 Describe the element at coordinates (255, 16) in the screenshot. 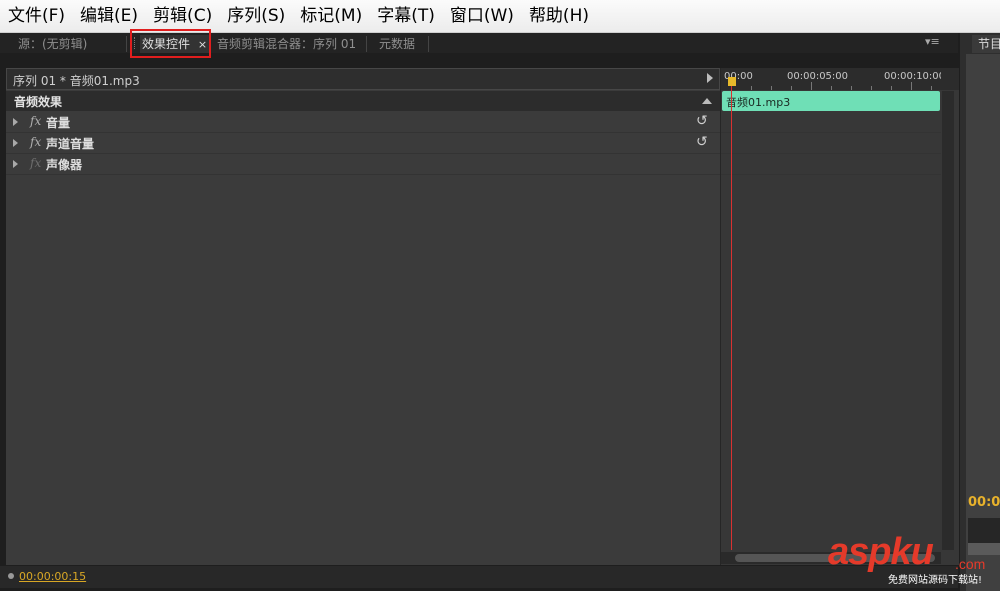

I see `menu-sequence: 序列(S)` at that location.